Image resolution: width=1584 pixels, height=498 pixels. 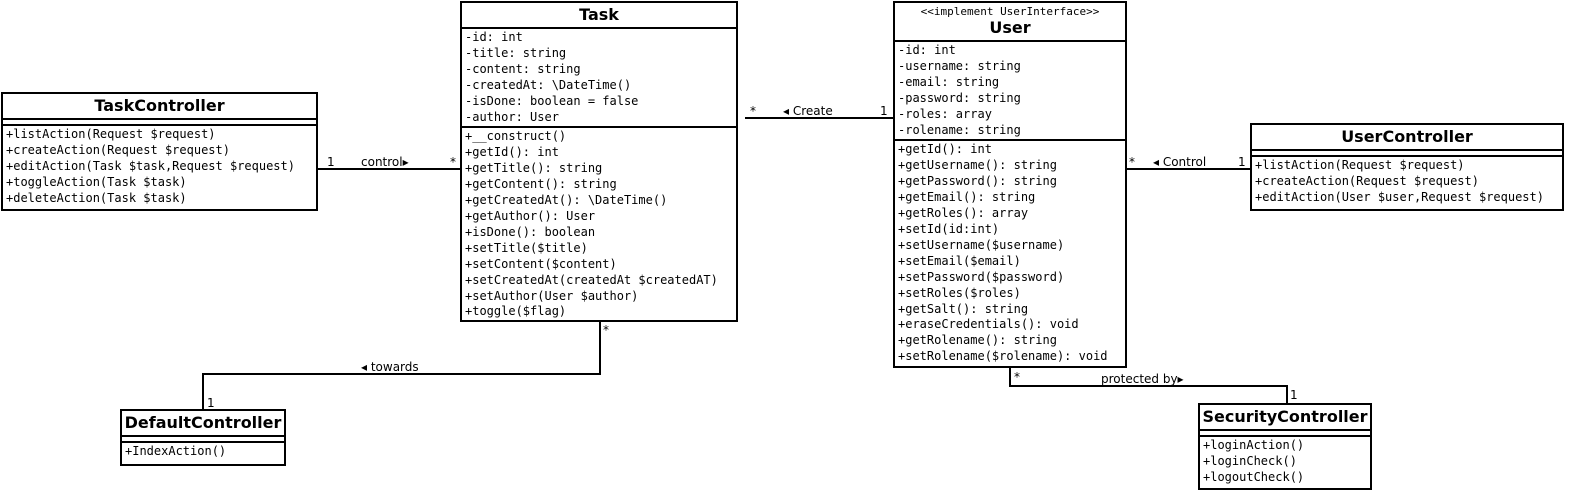 What do you see at coordinates (203, 437) in the screenshot?
I see `default-controller-class: DefaultController +IndexAction()` at bounding box center [203, 437].